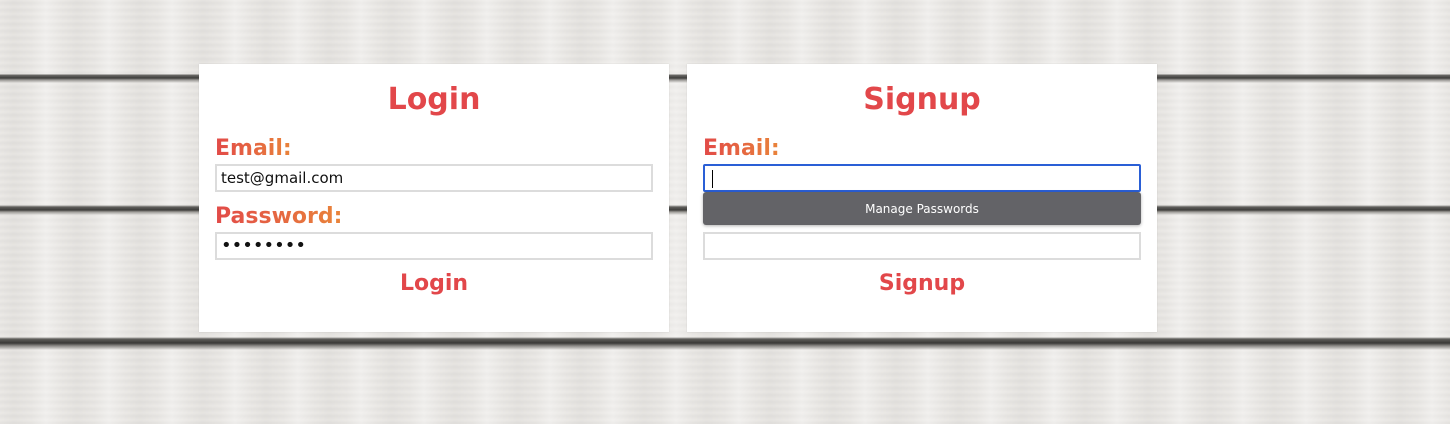 This screenshot has height=424, width=1450. What do you see at coordinates (434, 246) in the screenshot?
I see `login-password-input: ••••••••` at bounding box center [434, 246].